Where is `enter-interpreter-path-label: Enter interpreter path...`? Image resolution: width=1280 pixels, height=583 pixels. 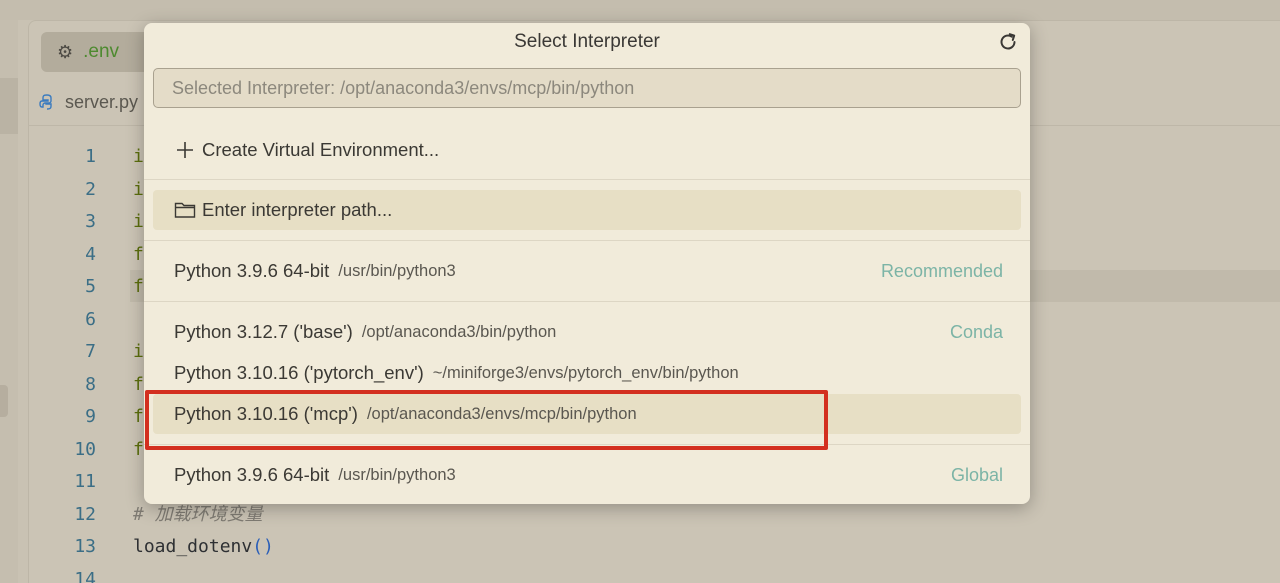 enter-interpreter-path-label: Enter interpreter path... is located at coordinates (297, 209).